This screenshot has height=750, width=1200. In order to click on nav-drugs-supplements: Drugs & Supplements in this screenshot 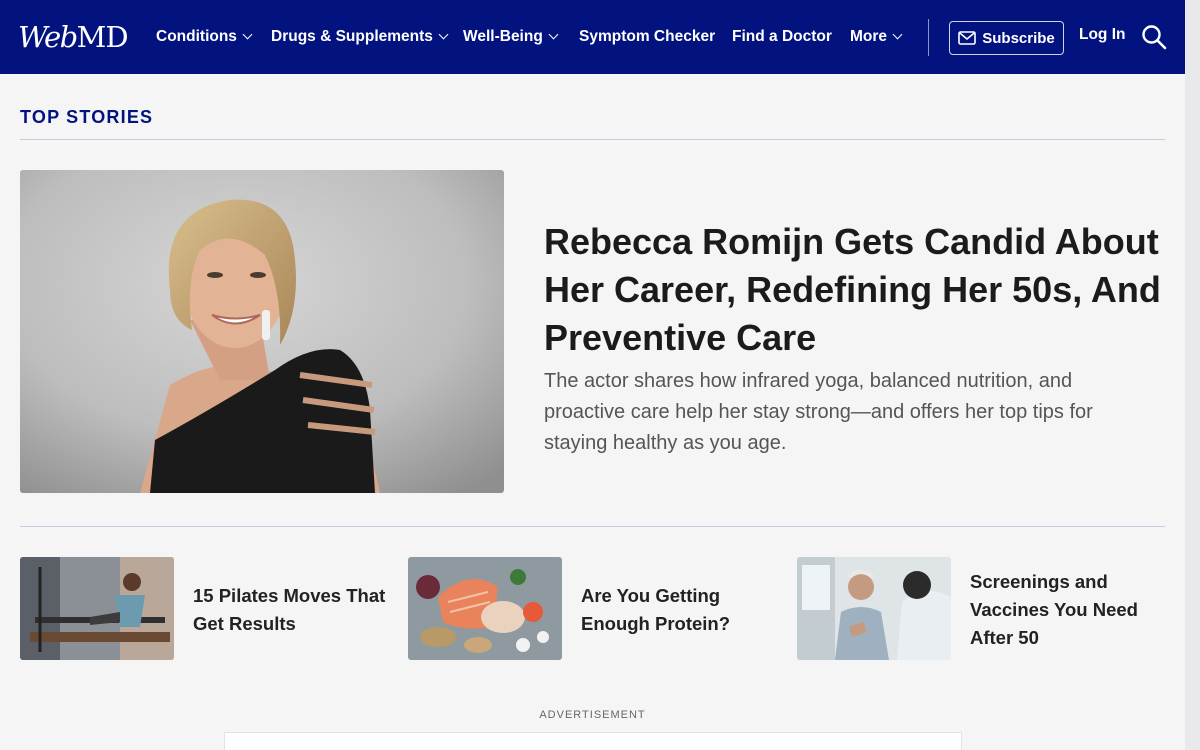, I will do `click(360, 37)`.